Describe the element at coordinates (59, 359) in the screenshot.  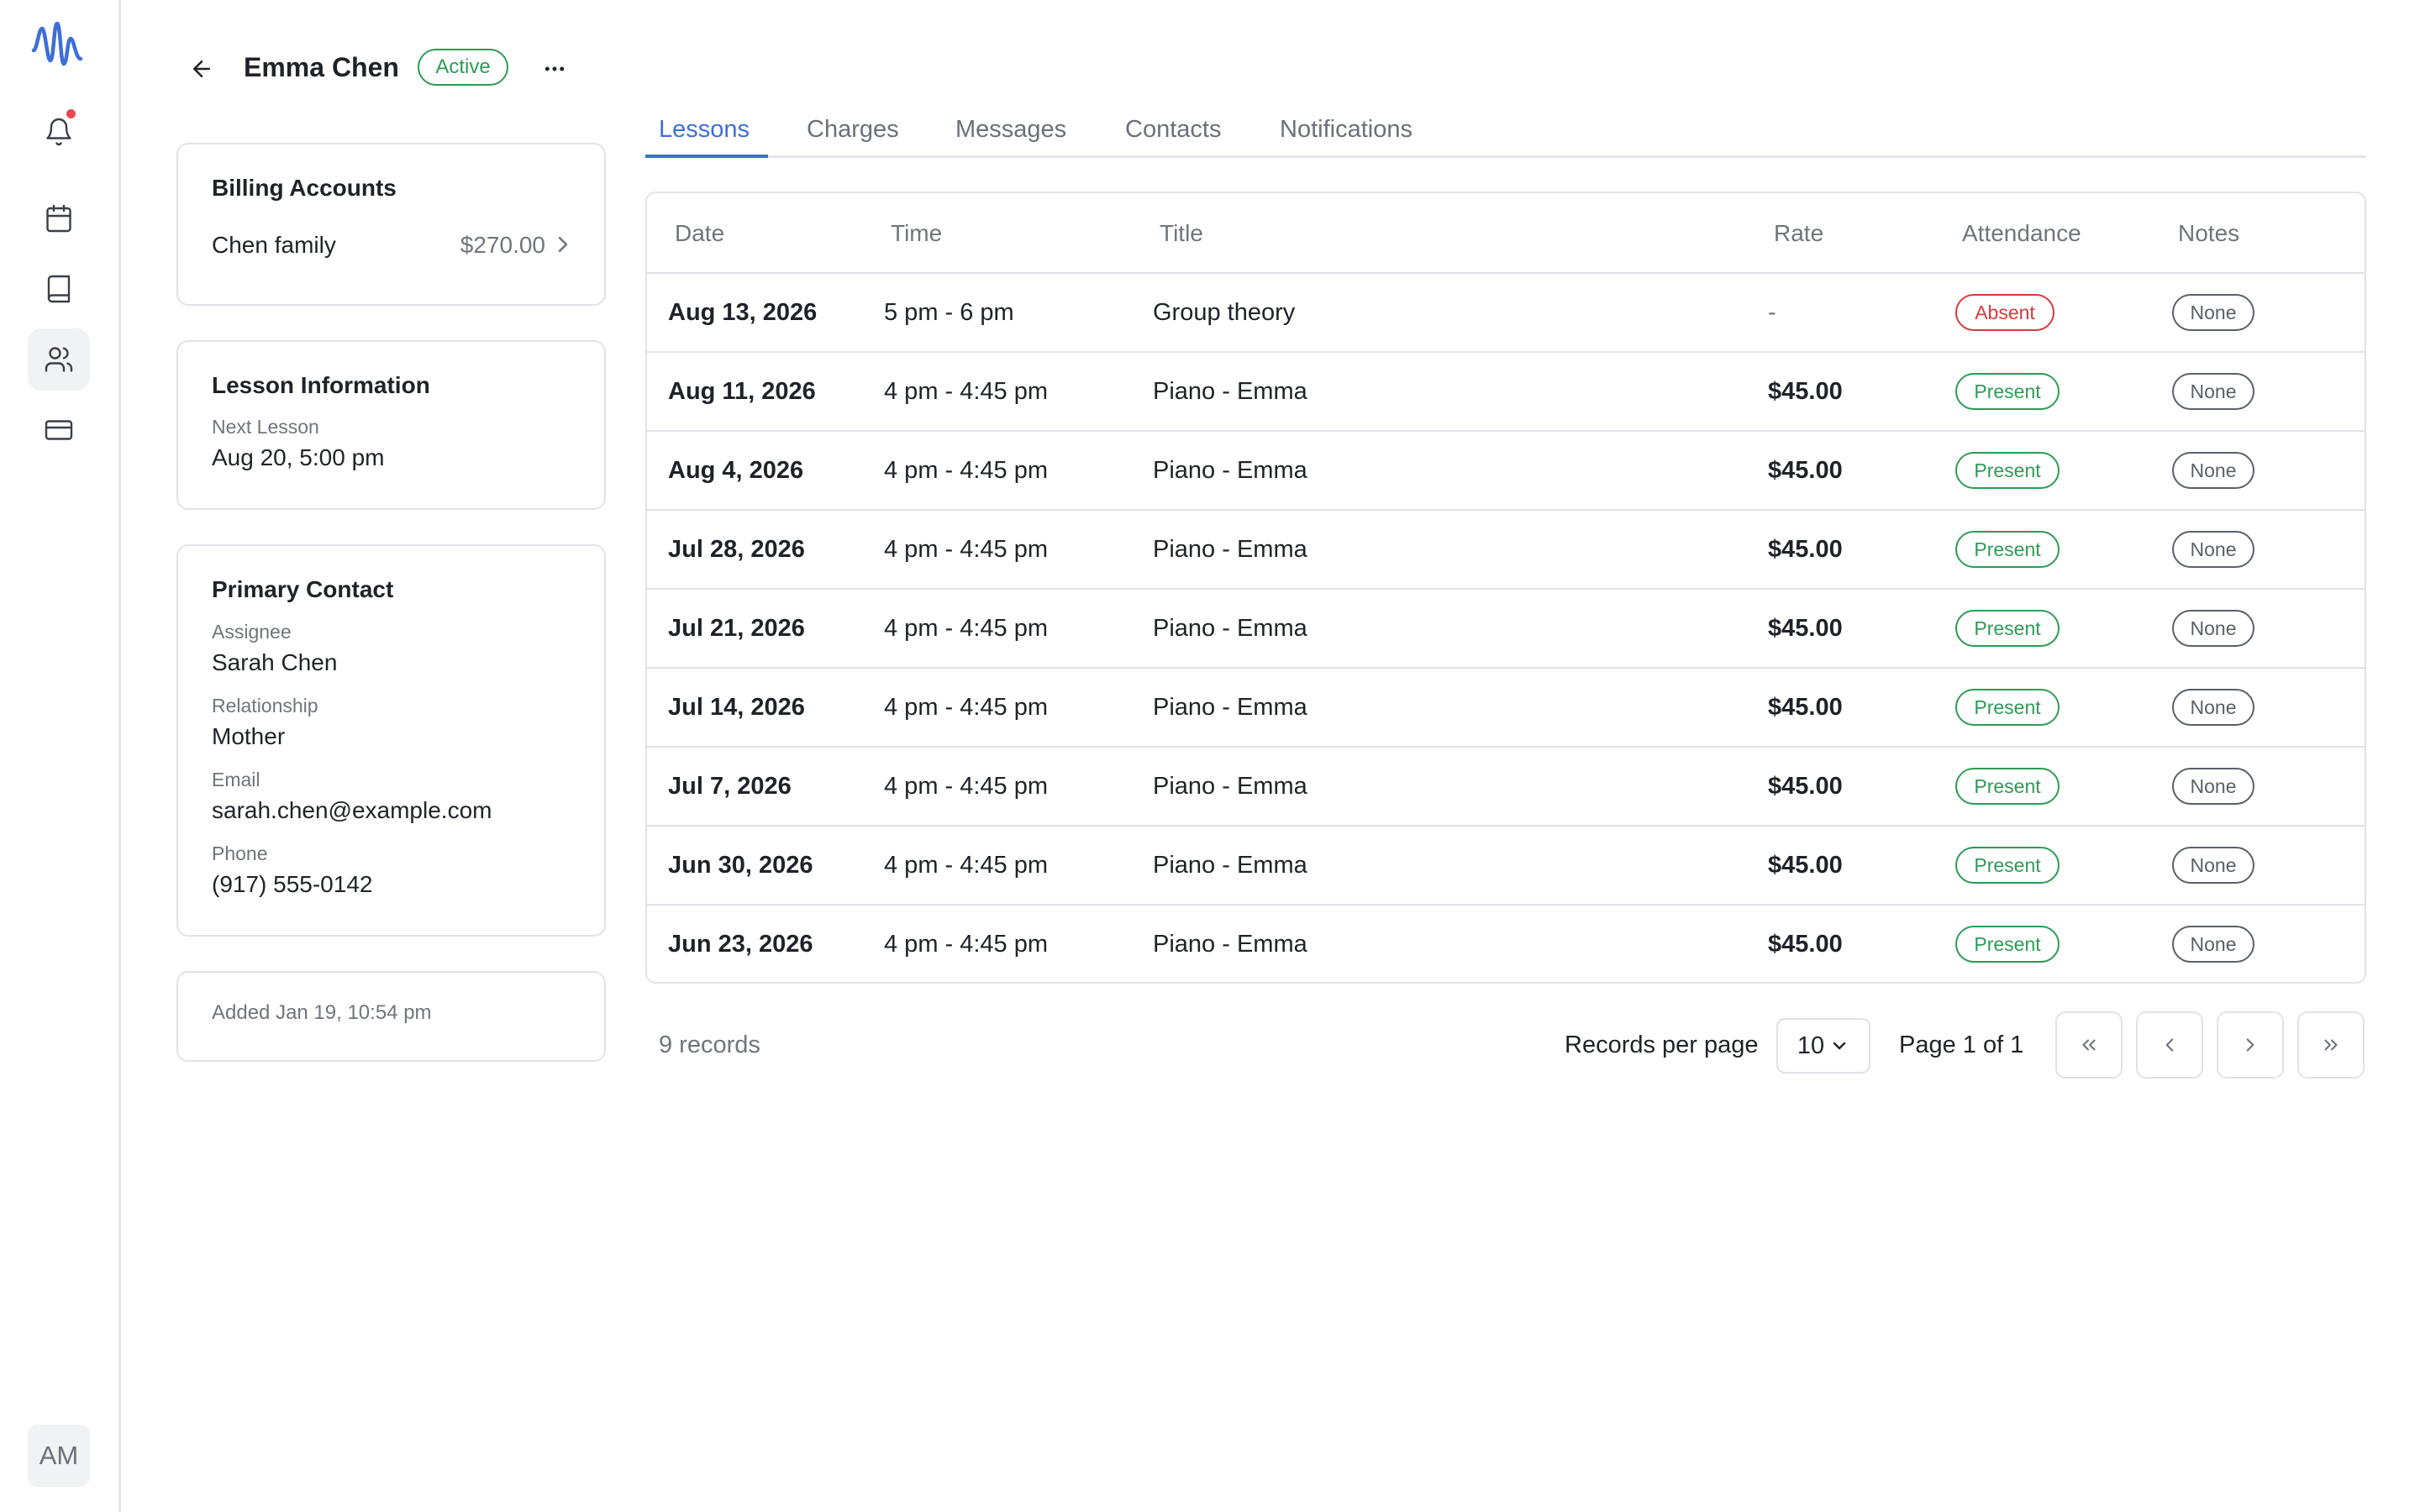
I see `nav-students` at that location.